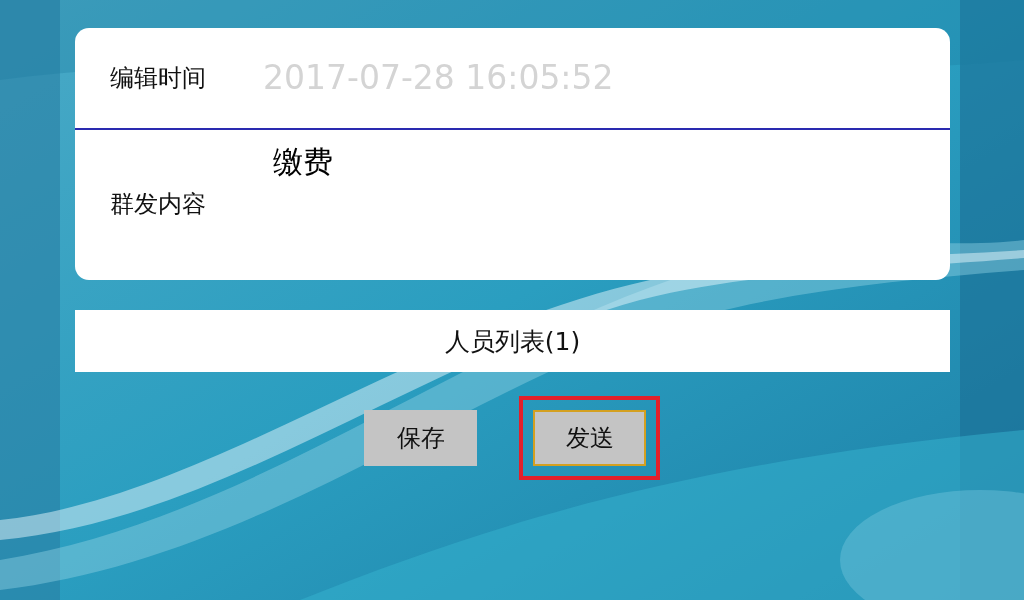 The image size is (1024, 600). What do you see at coordinates (512, 341) in the screenshot?
I see `member-list-bar: 人员列表(1)` at bounding box center [512, 341].